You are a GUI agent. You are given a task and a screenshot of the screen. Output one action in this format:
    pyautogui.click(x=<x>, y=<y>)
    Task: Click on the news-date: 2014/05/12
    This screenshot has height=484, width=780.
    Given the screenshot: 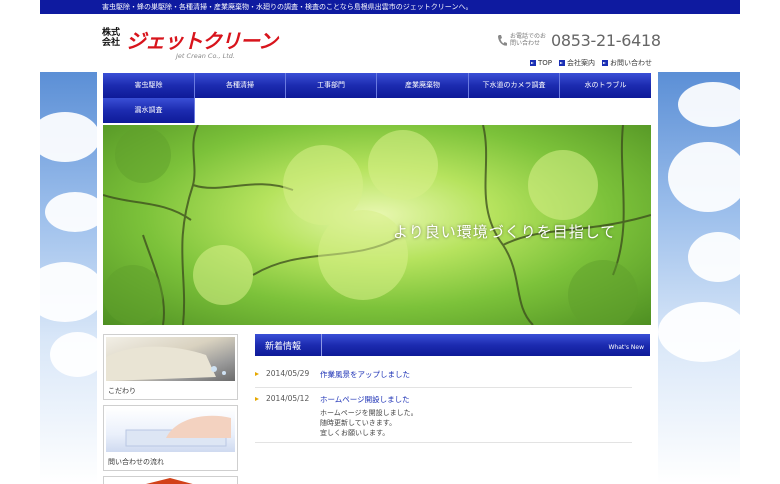 What is the action you would take?
    pyautogui.click(x=288, y=398)
    